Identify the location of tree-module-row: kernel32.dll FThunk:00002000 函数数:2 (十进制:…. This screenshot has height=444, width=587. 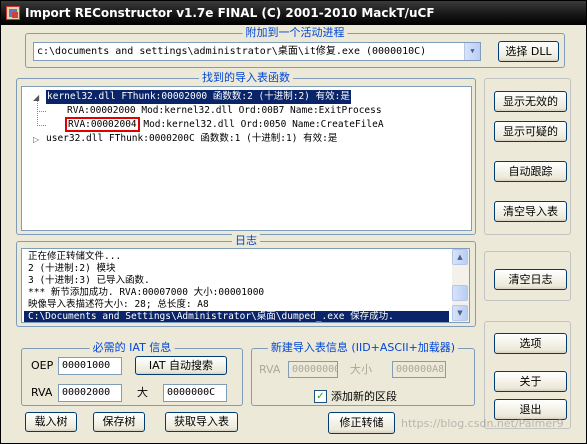
(198, 97).